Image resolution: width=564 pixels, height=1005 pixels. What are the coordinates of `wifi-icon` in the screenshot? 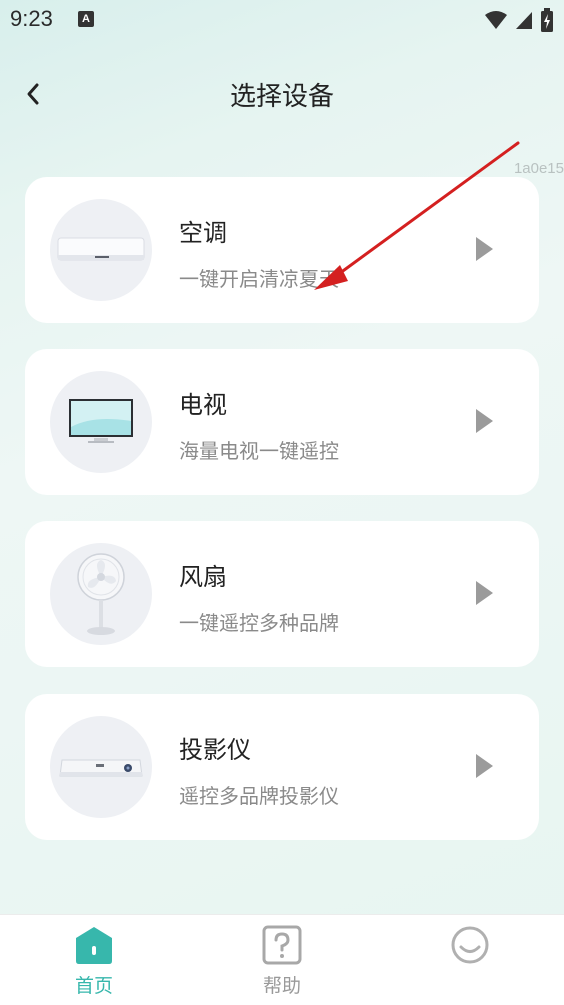 It's located at (496, 20).